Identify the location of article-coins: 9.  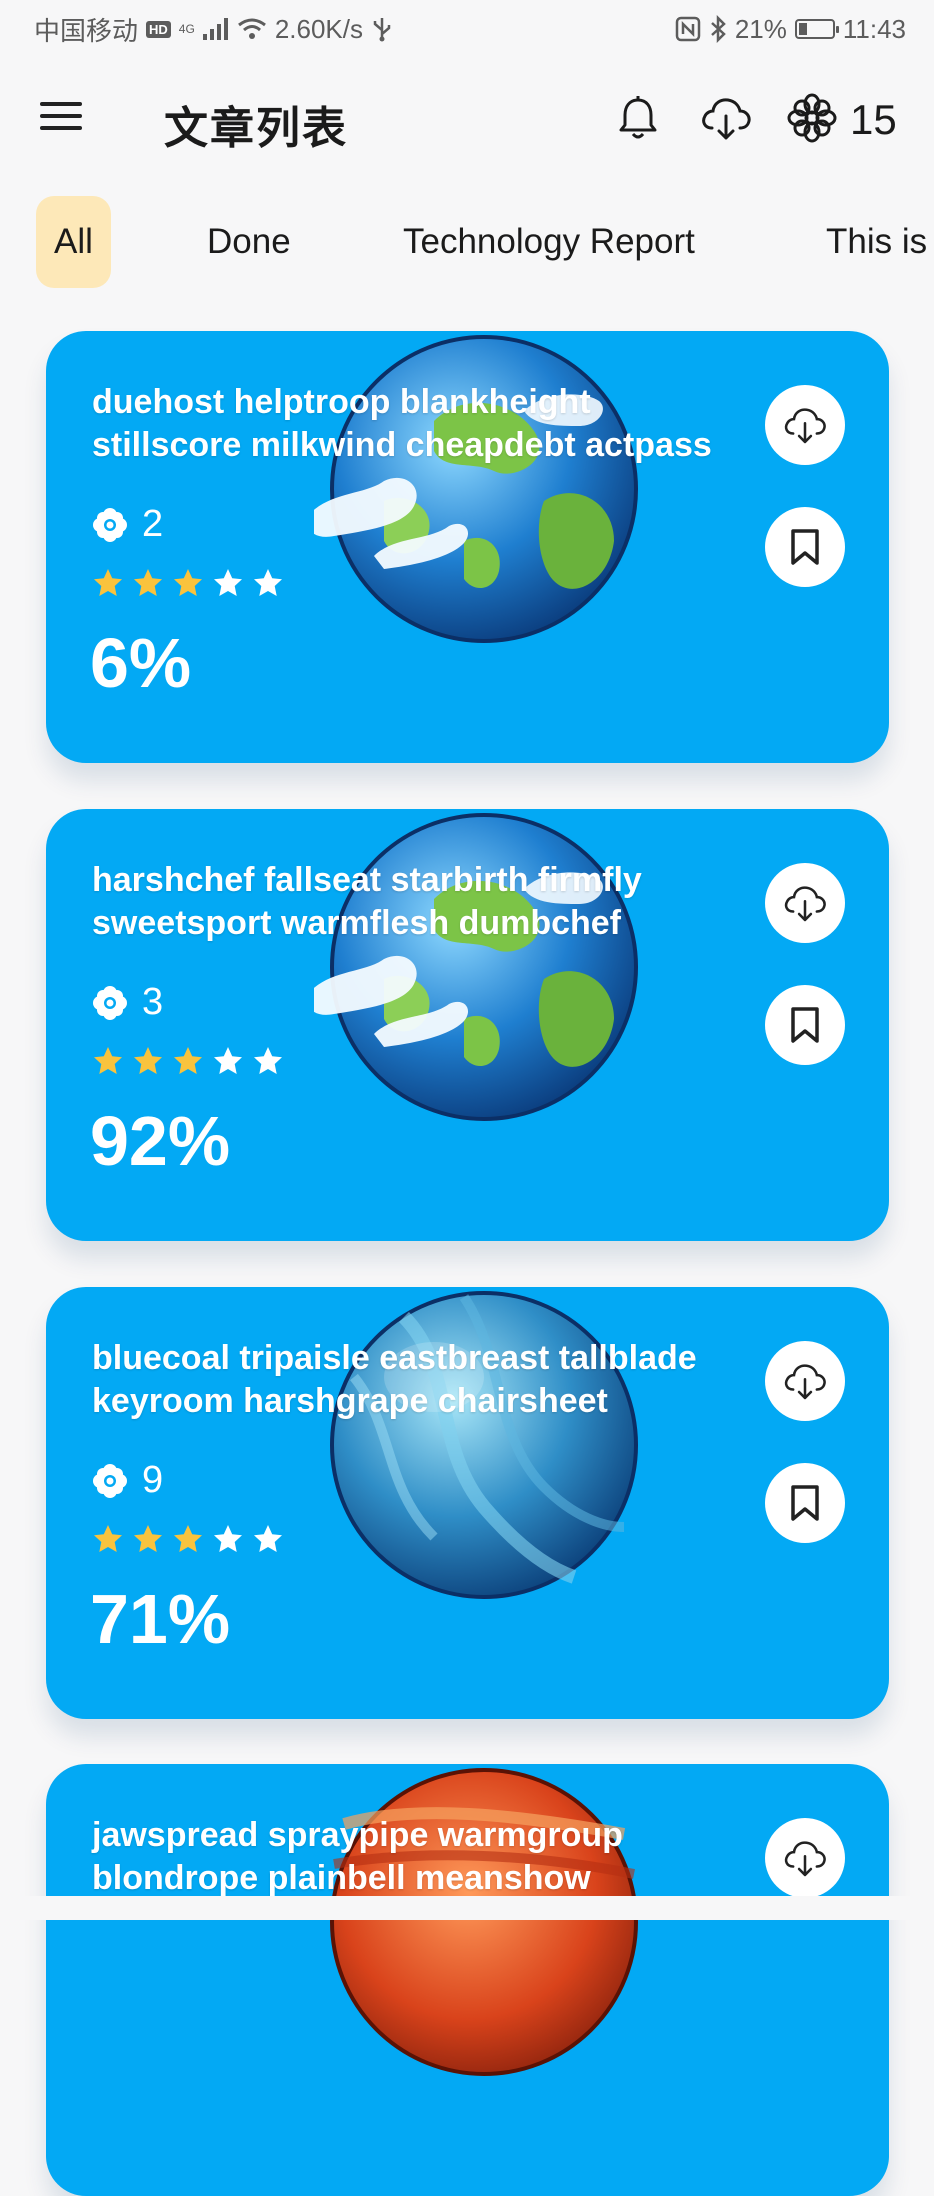
(127, 1480).